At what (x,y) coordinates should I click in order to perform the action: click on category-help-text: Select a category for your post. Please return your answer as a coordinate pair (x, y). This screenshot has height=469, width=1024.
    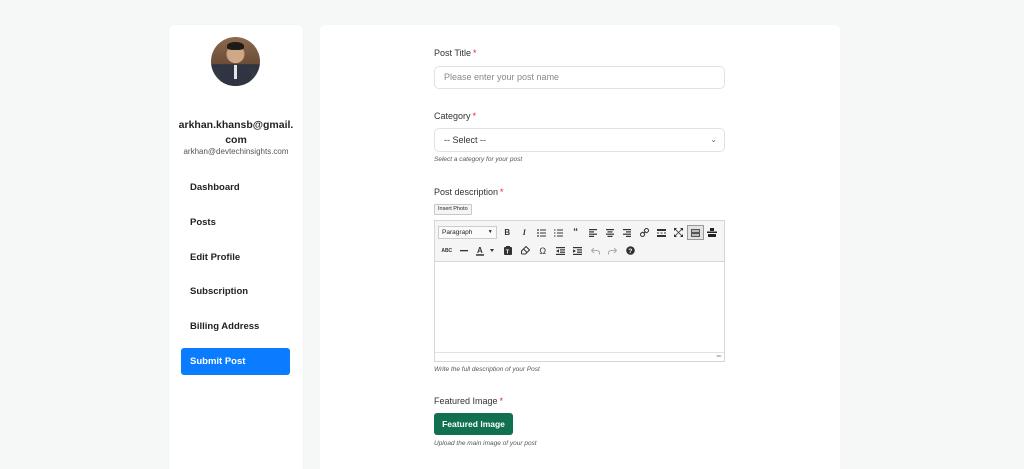
    Looking at the image, I should click on (478, 159).